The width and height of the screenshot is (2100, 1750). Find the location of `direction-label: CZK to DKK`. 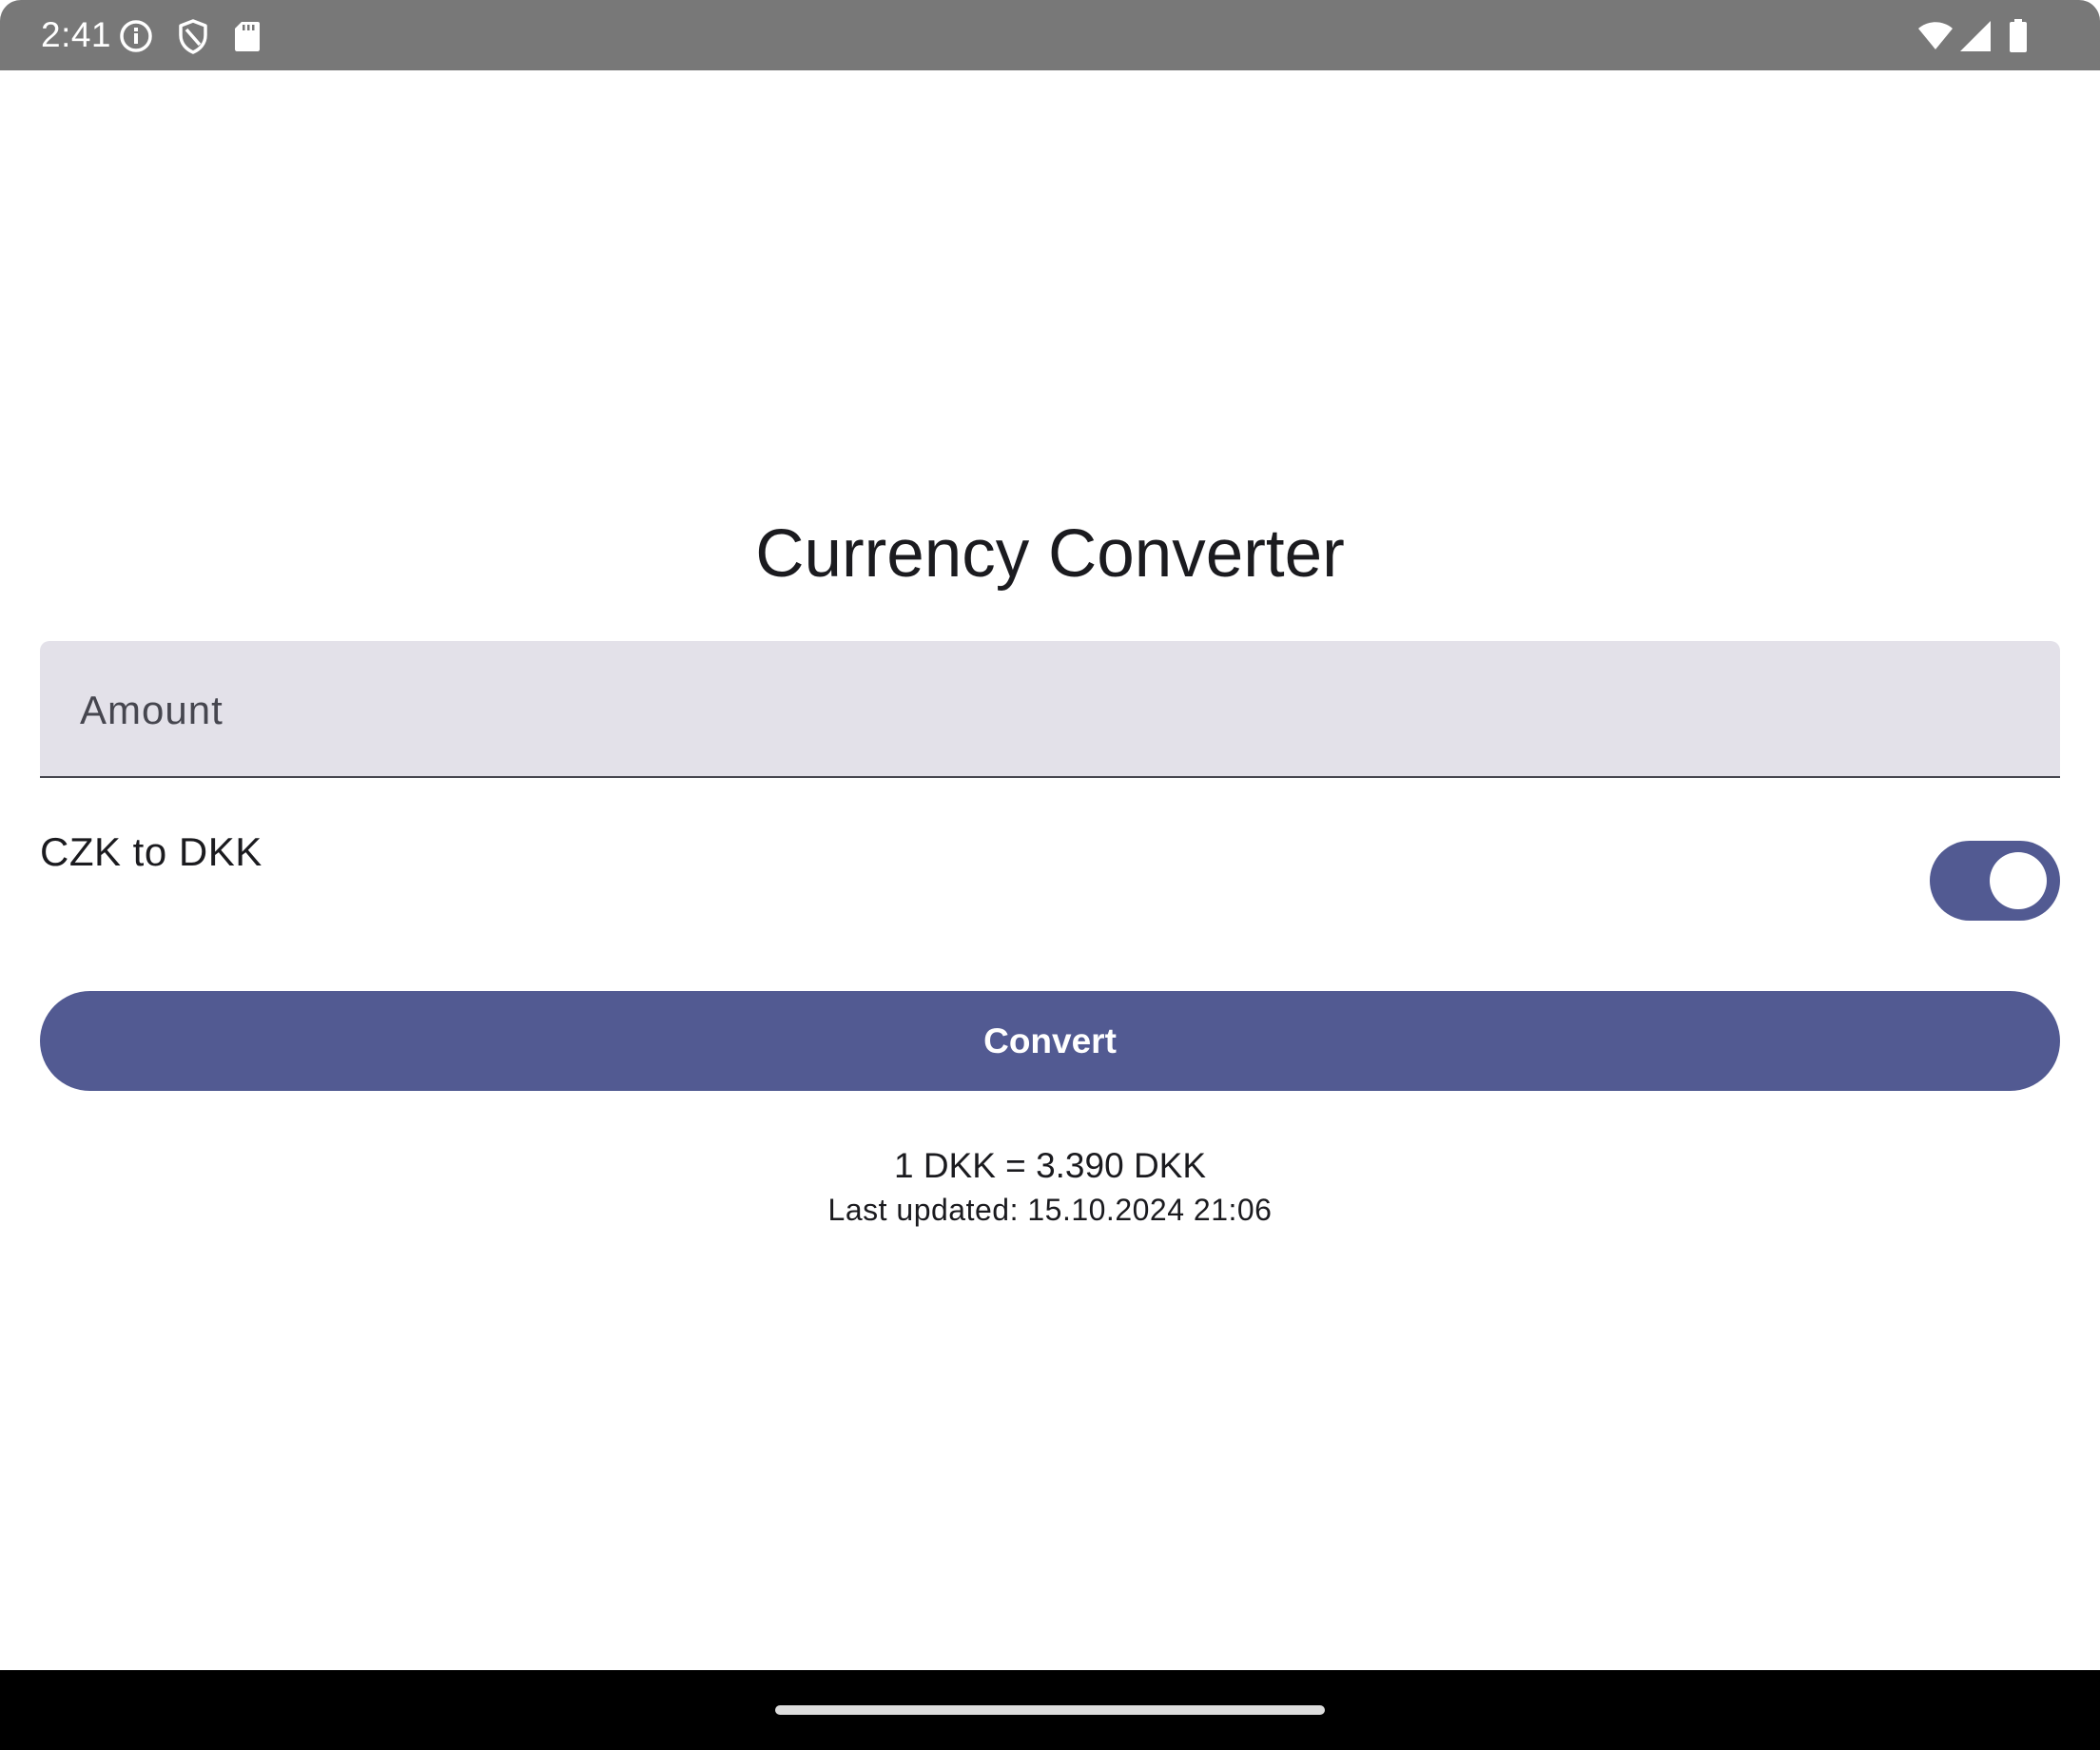

direction-label: CZK to DKK is located at coordinates (151, 851).